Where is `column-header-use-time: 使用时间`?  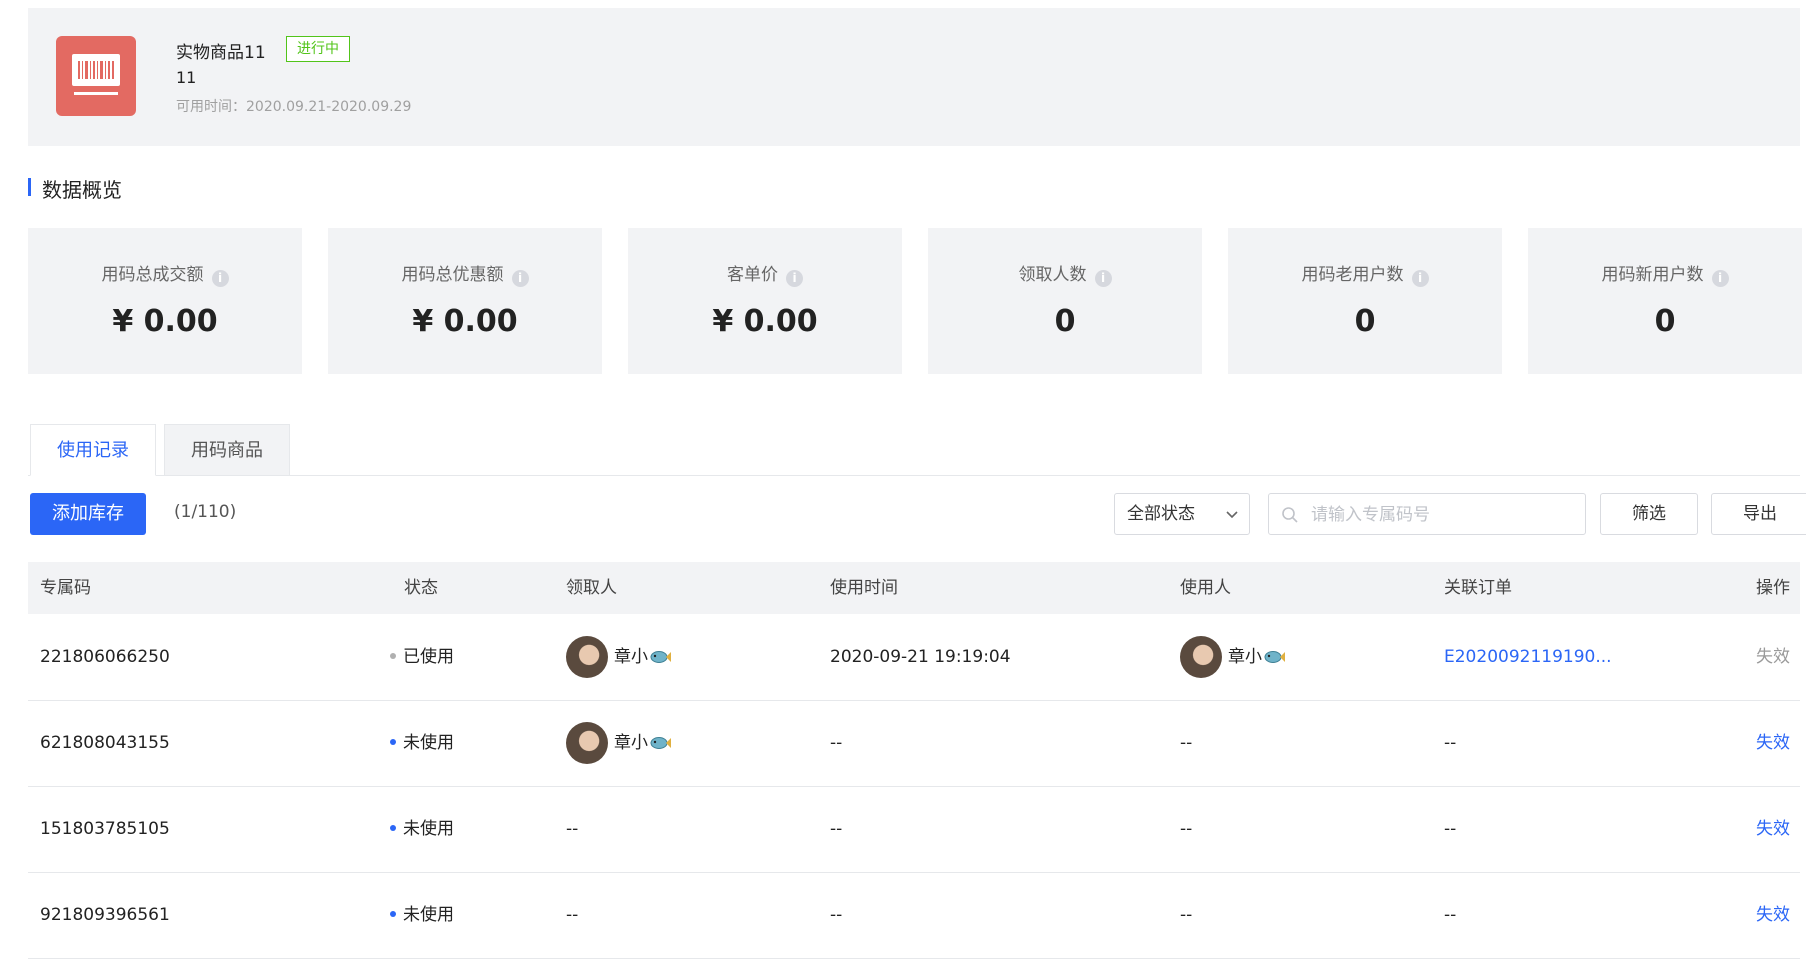
column-header-use-time: 使用时间 is located at coordinates (864, 588).